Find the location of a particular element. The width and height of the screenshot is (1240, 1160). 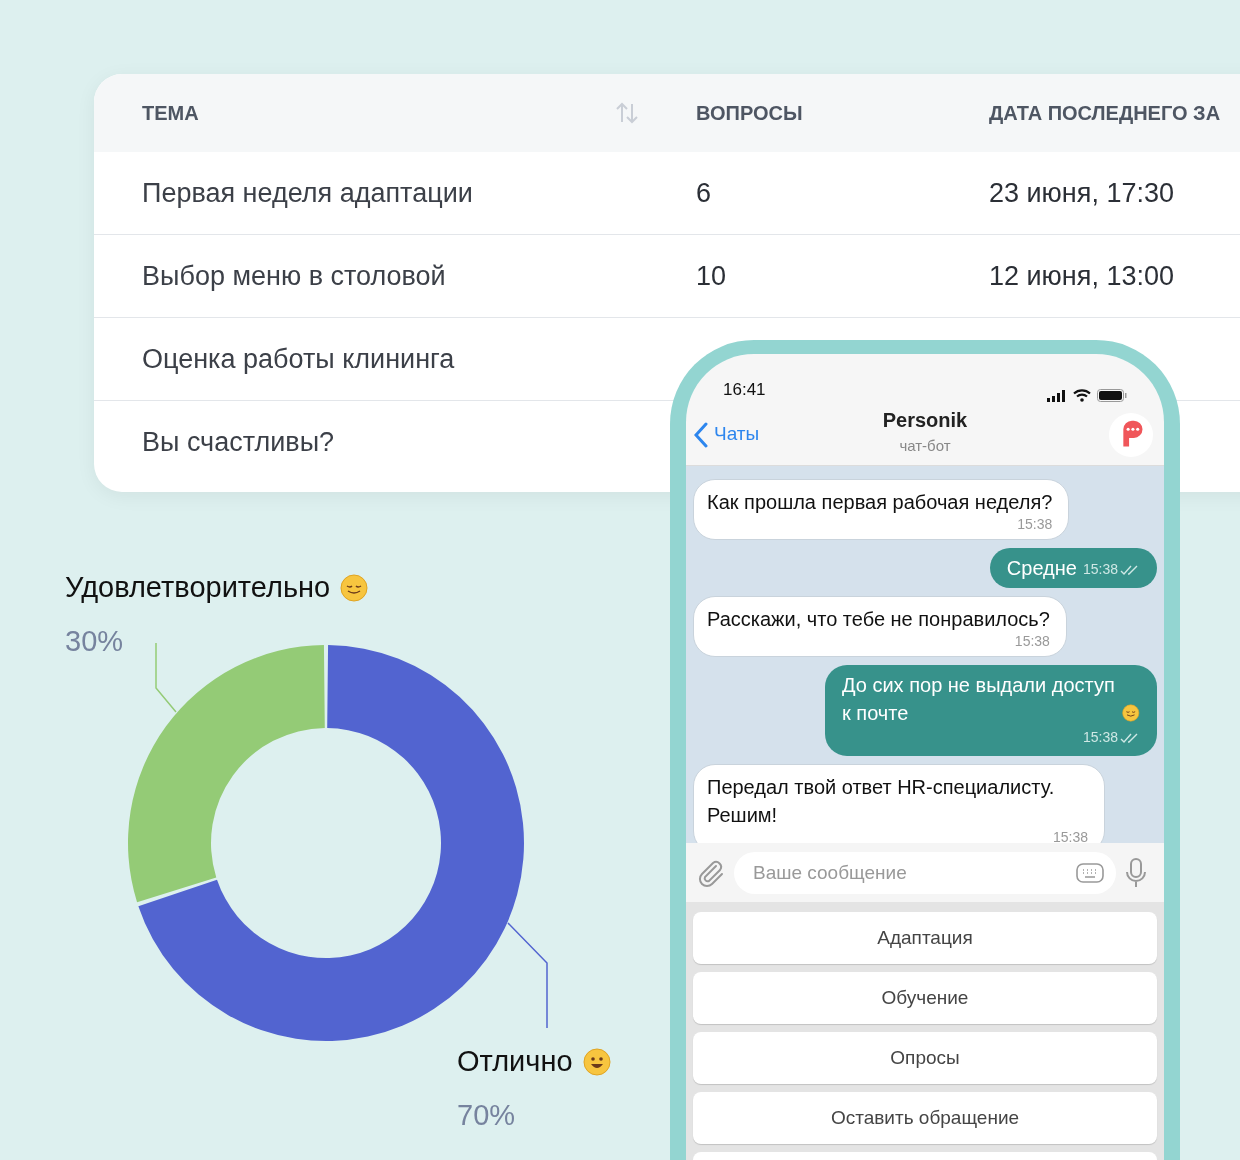

table-cell-text: 6 is located at coordinates (704, 193).